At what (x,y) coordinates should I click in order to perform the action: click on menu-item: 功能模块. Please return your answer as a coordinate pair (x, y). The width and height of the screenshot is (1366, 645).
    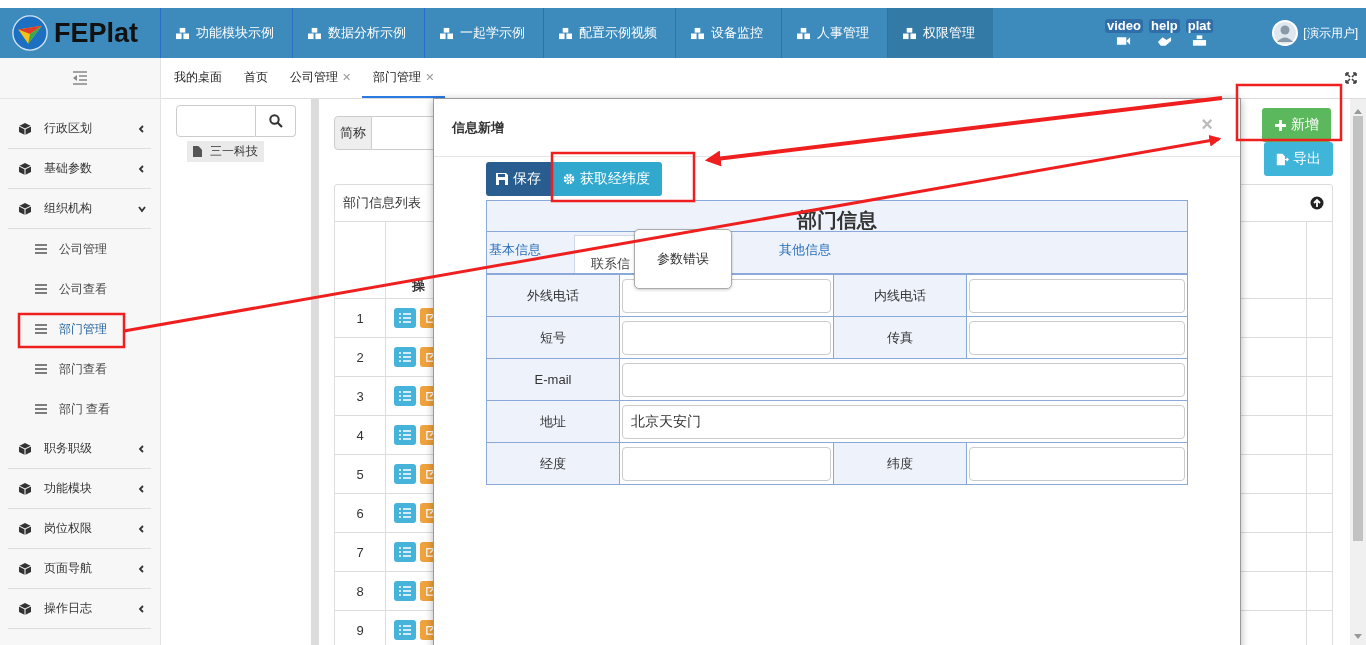
    Looking at the image, I should click on (79, 489).